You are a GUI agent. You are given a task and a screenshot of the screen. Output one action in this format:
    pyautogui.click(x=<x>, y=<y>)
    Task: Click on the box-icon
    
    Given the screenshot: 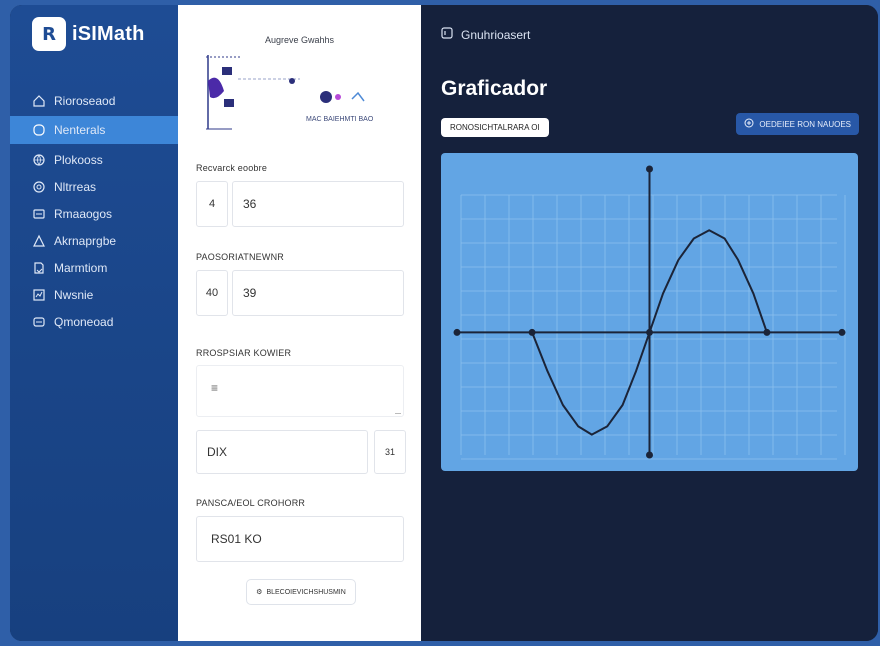 What is the action you would take?
    pyautogui.click(x=39, y=322)
    